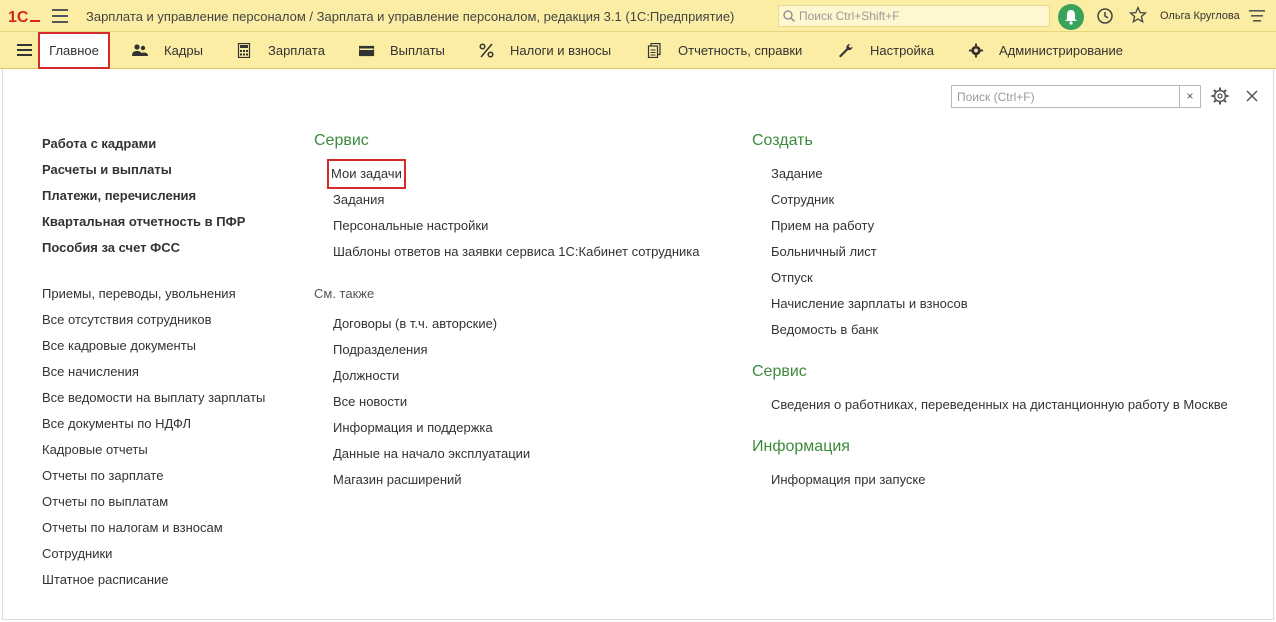 This screenshot has width=1276, height=622. I want to click on link-positions: Должности, so click(366, 376).